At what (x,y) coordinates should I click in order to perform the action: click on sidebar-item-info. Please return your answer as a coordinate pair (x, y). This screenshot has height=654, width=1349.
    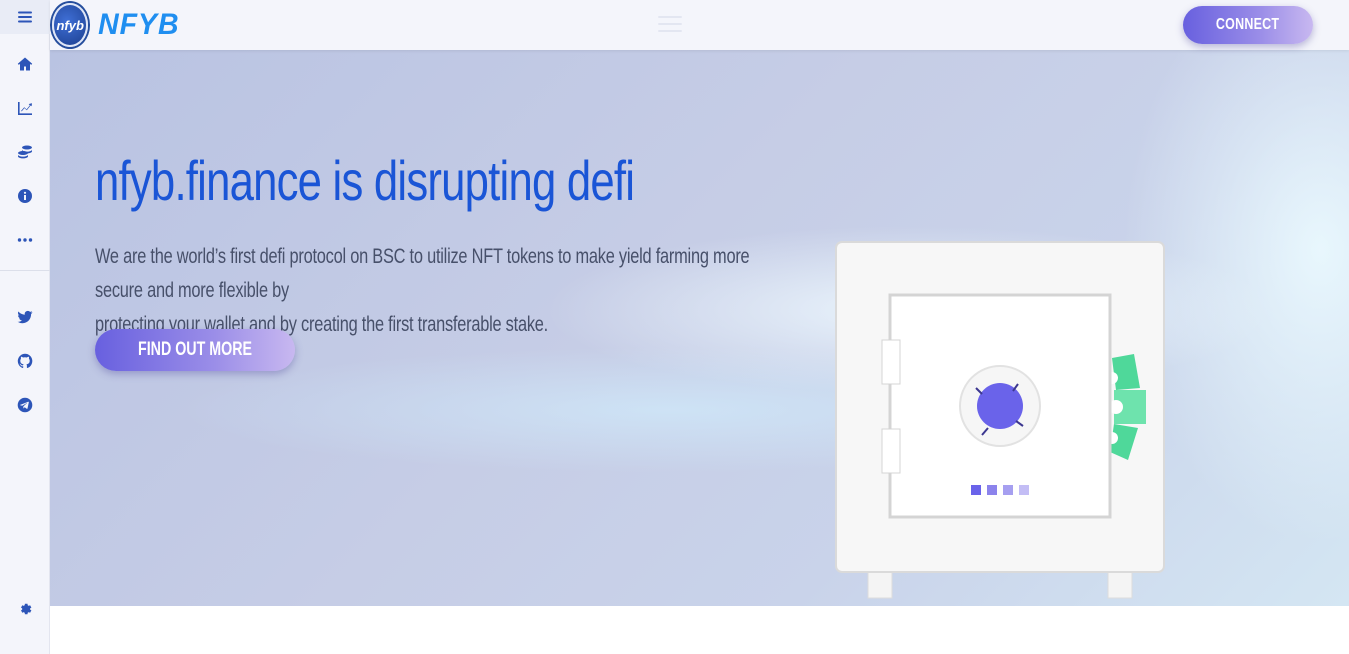
    Looking at the image, I should click on (25, 196).